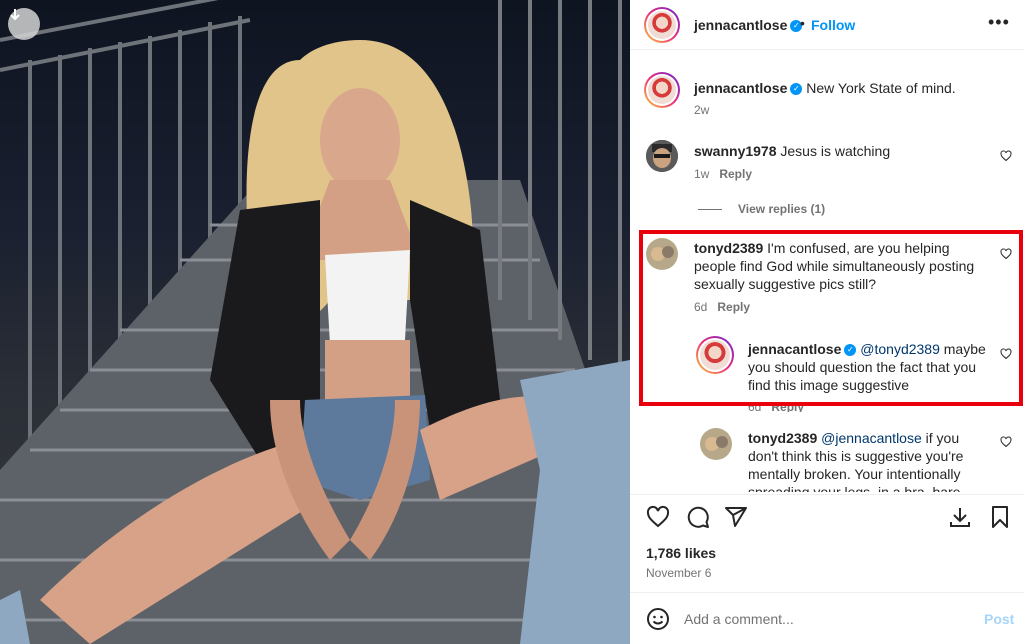  What do you see at coordinates (761, 209) in the screenshot?
I see `view-replies-button: View replies (1)` at bounding box center [761, 209].